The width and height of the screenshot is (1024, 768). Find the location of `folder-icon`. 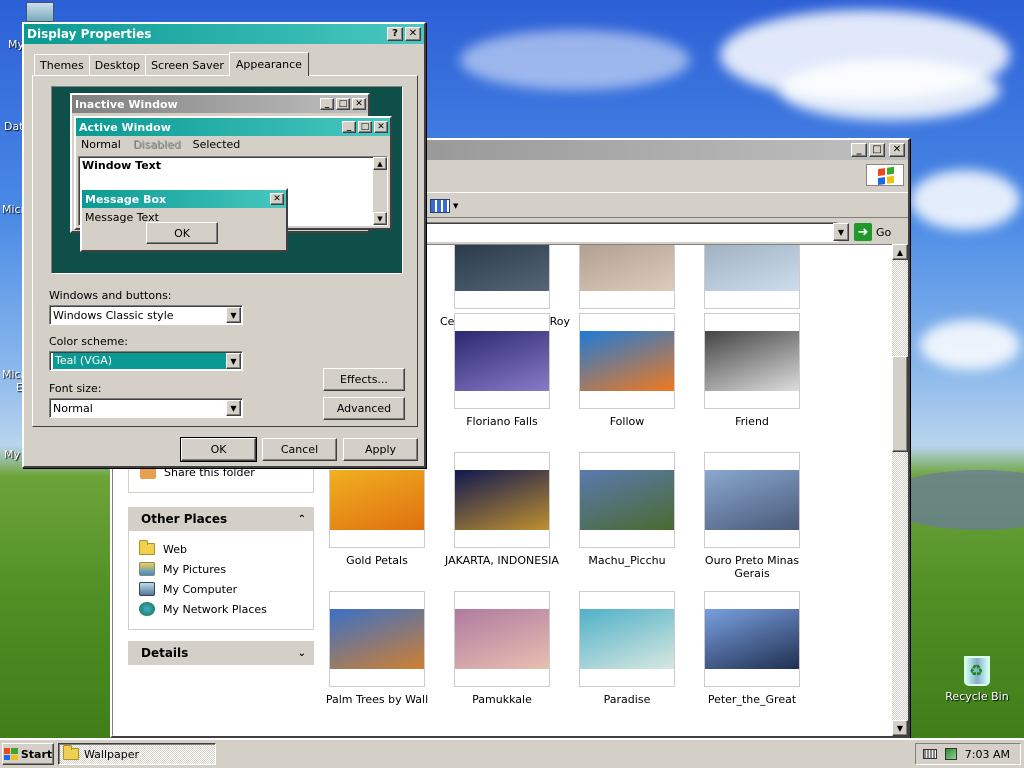

folder-icon is located at coordinates (71, 752).